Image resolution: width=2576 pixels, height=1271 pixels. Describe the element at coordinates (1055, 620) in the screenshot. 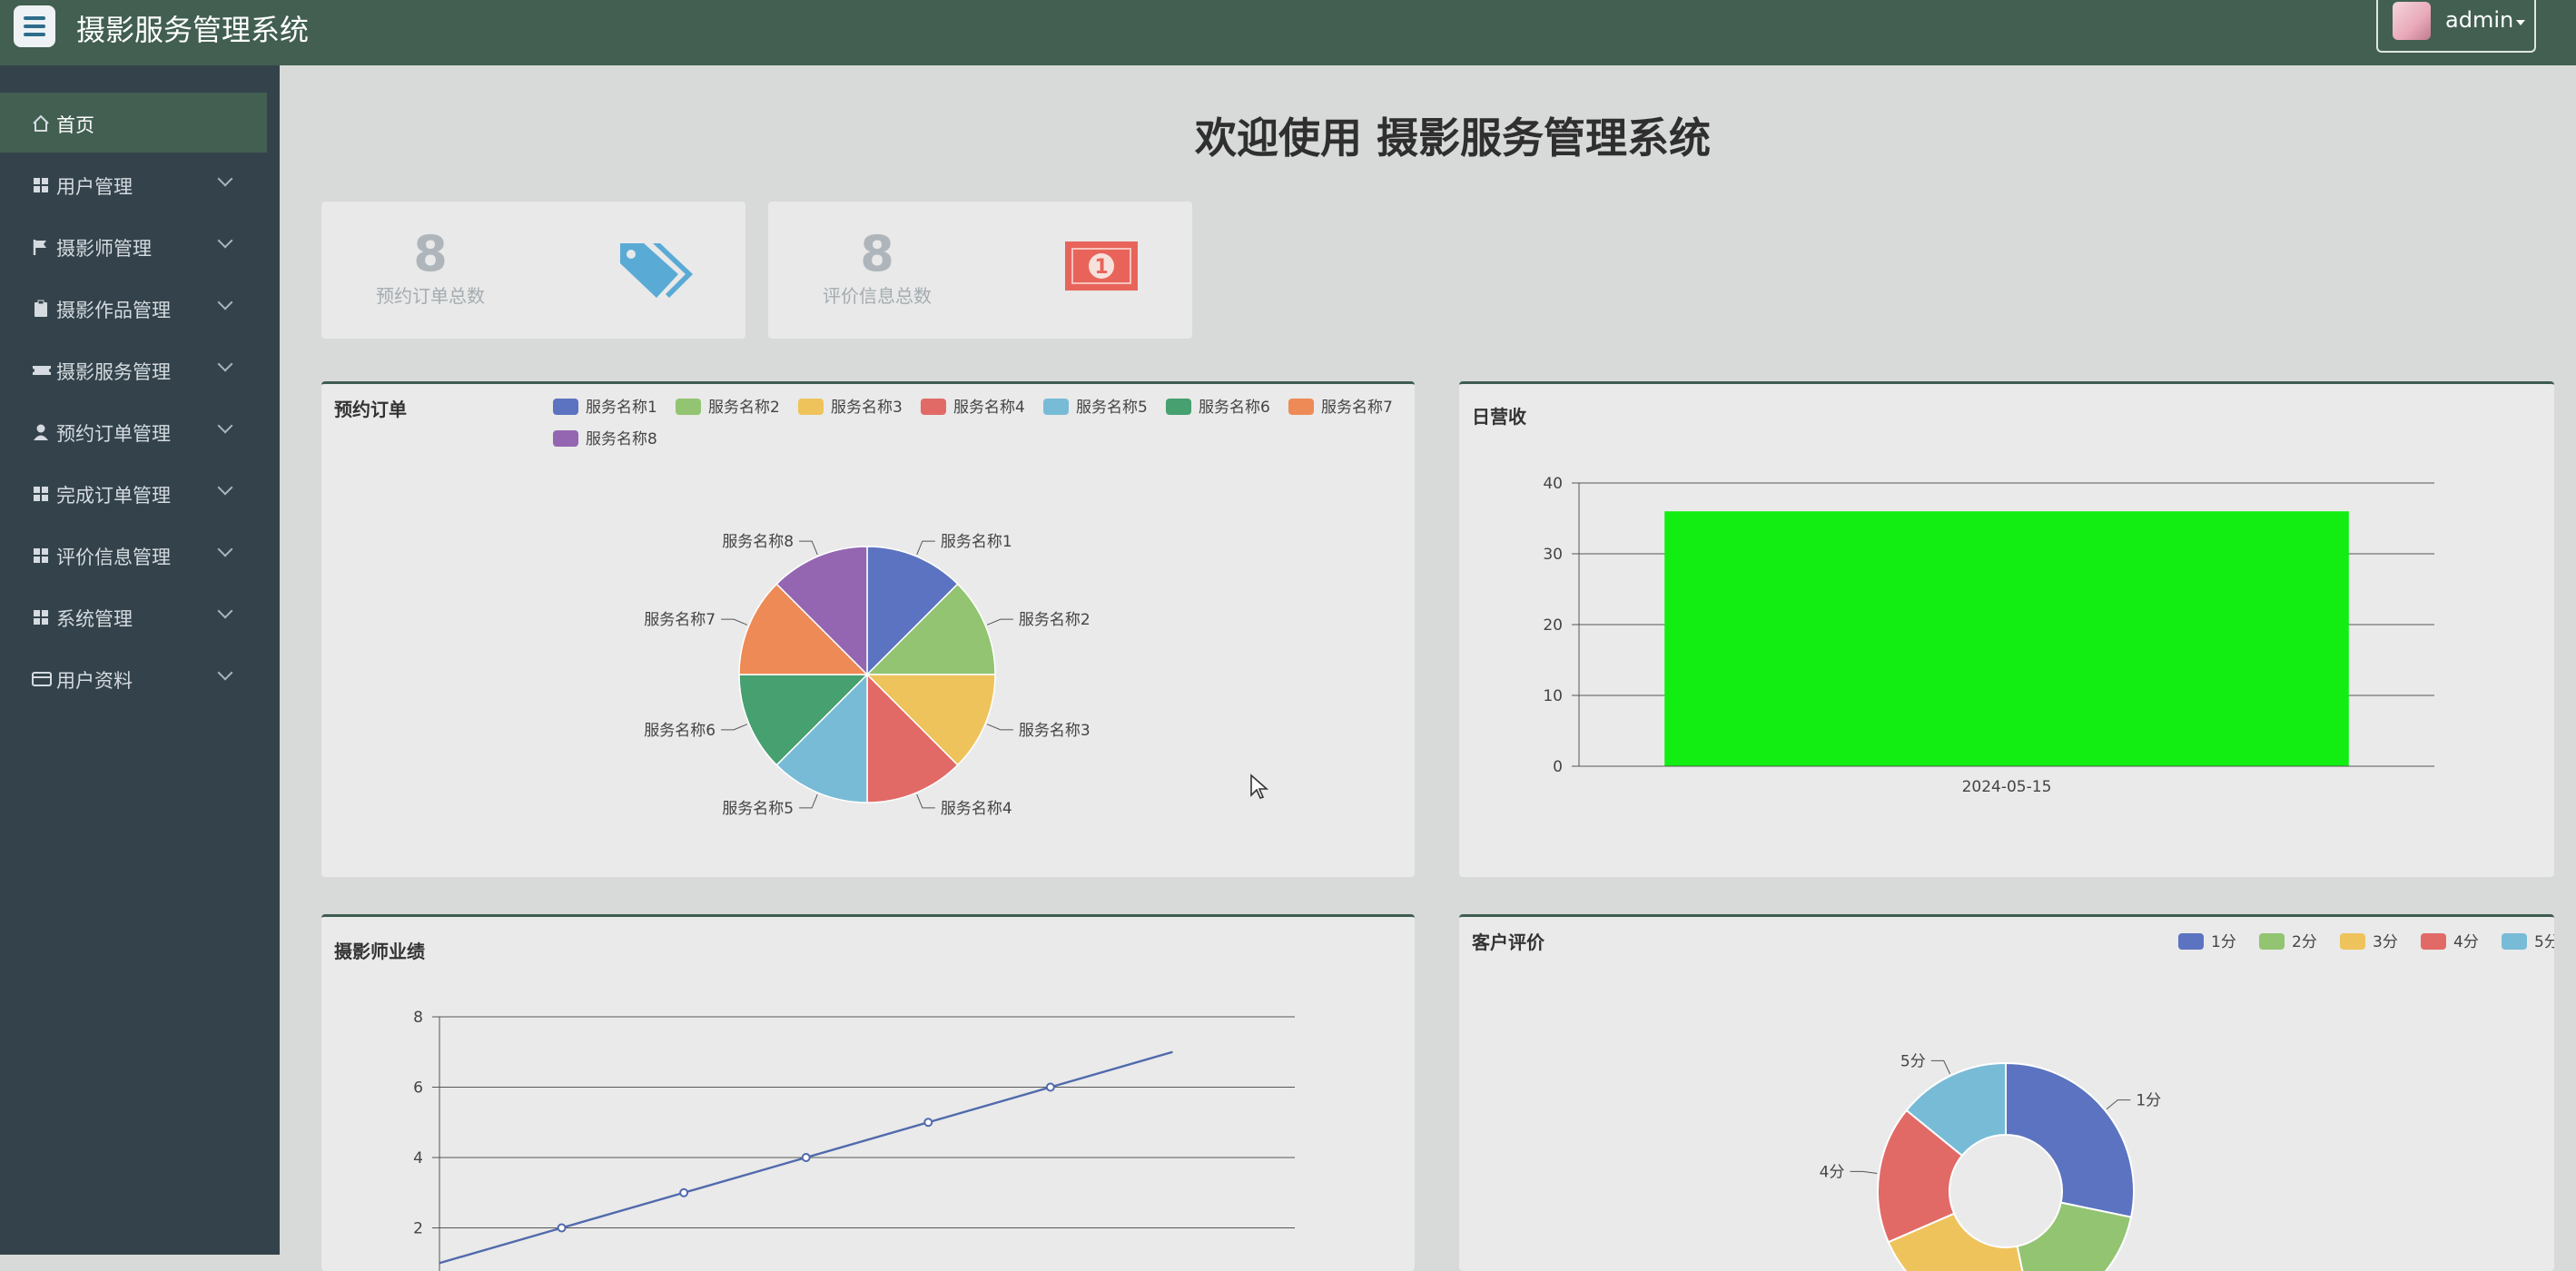

I see `slice-label: 服务名称2` at that location.